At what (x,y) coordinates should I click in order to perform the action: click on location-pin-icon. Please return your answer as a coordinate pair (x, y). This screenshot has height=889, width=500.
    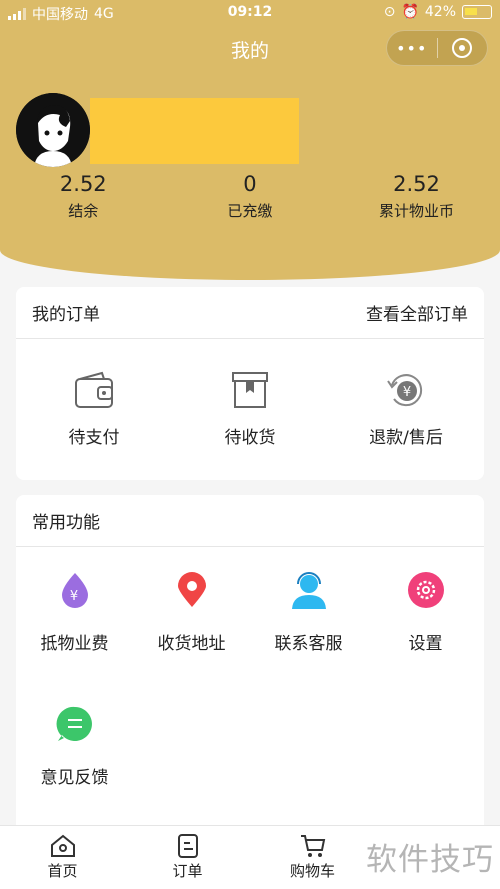
    Looking at the image, I should click on (191, 589).